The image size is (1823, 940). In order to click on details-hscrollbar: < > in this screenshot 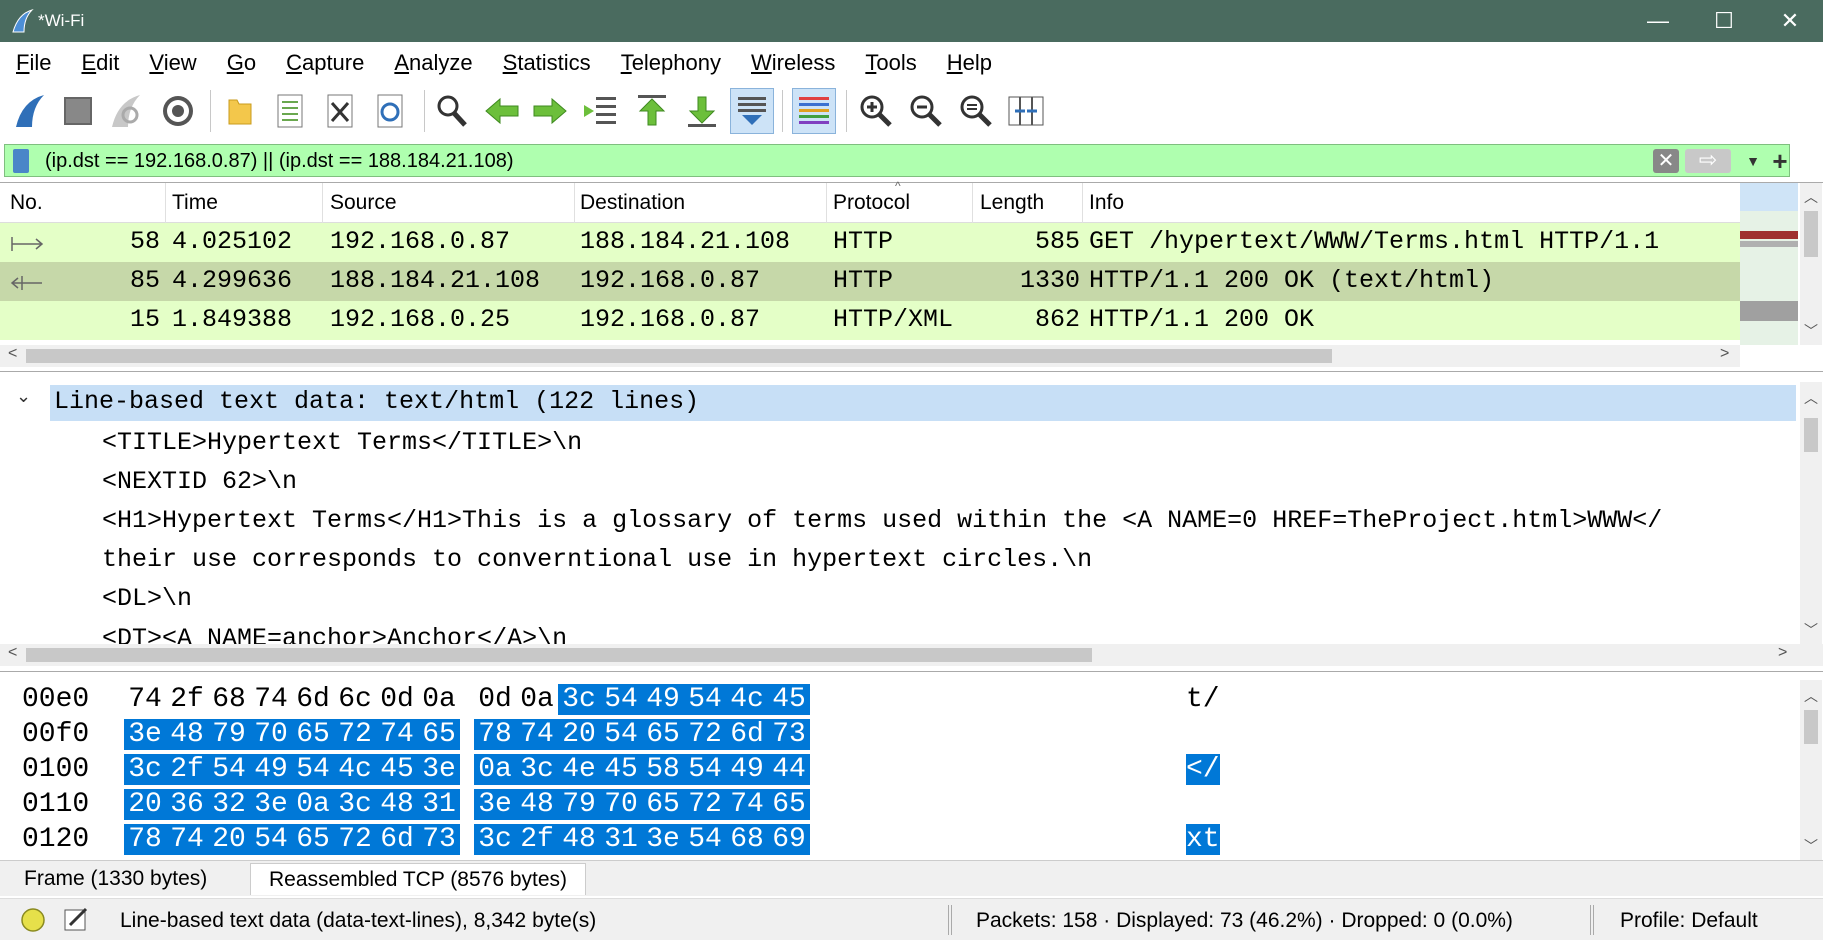, I will do `click(911, 655)`.